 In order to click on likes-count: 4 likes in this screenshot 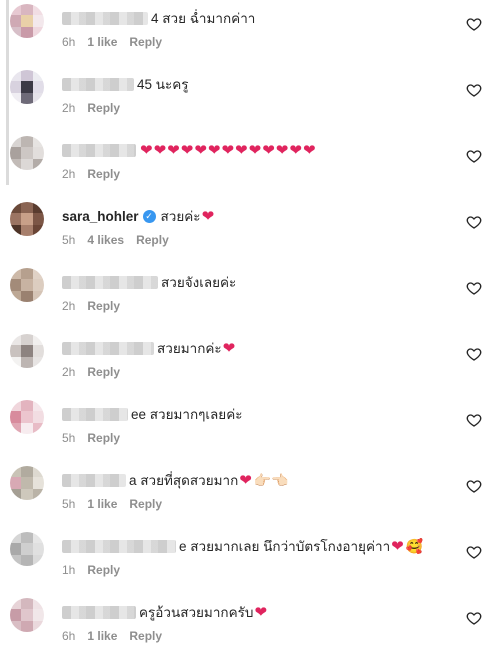, I will do `click(105, 240)`.